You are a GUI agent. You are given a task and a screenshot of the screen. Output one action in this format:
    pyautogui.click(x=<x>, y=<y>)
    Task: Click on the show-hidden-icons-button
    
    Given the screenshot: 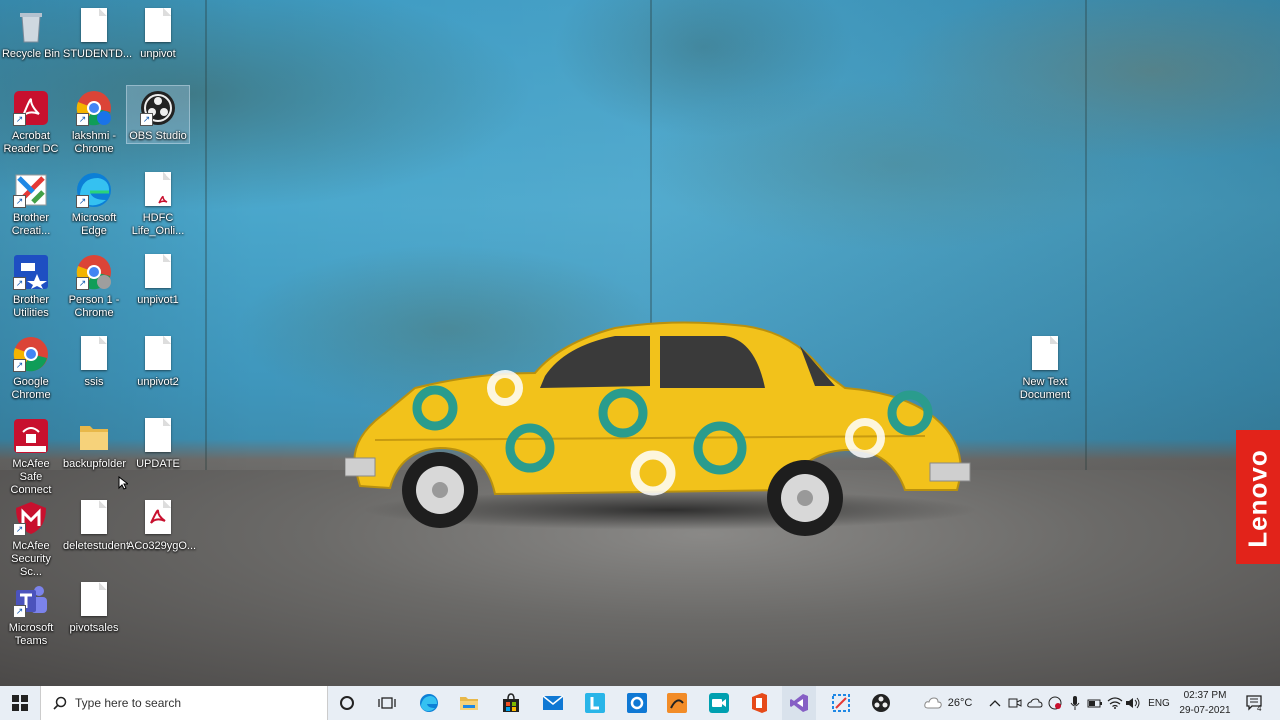 What is the action you would take?
    pyautogui.click(x=995, y=703)
    